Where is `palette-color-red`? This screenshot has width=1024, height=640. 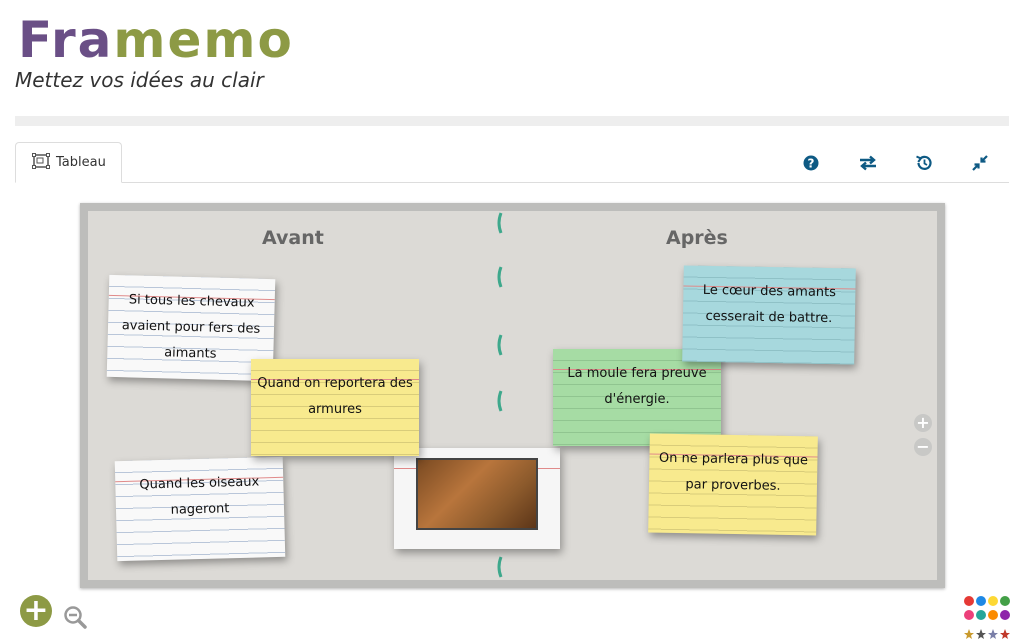 palette-color-red is located at coordinates (969, 601).